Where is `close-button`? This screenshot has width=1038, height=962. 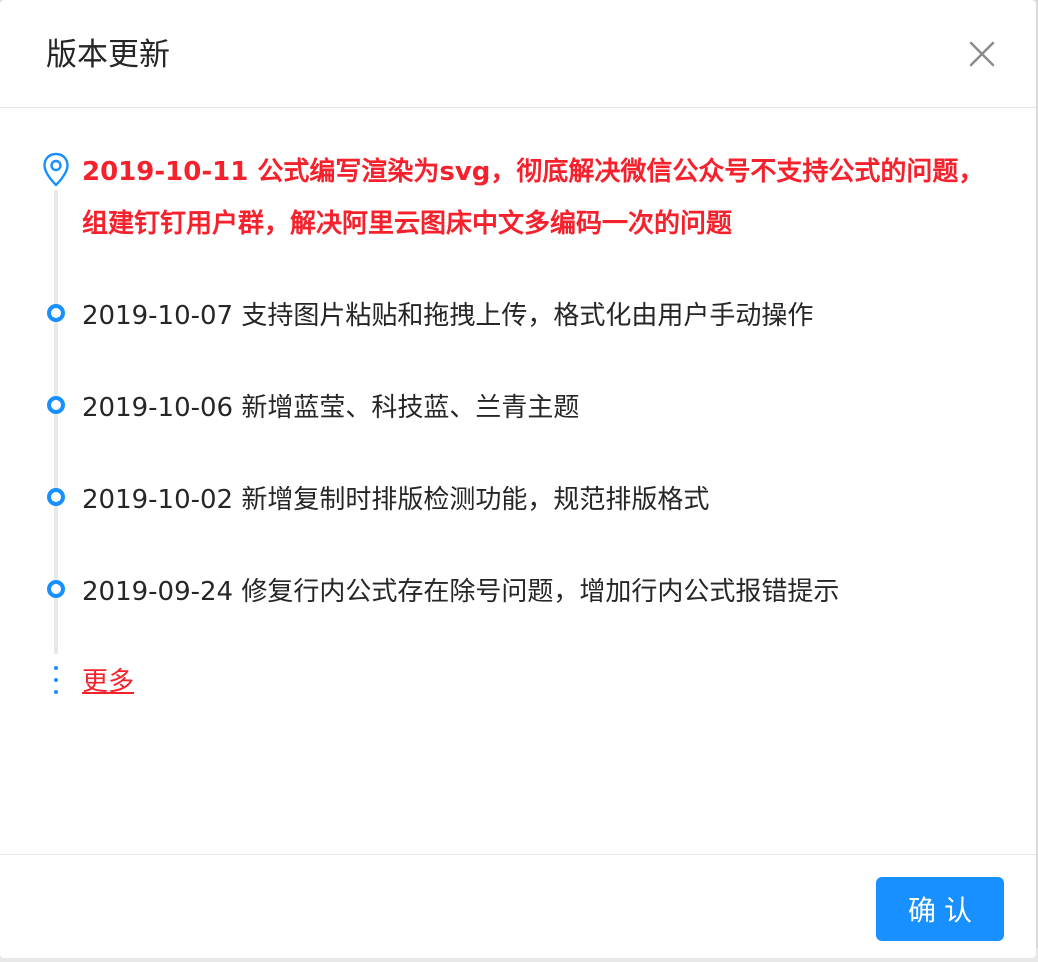
close-button is located at coordinates (982, 54).